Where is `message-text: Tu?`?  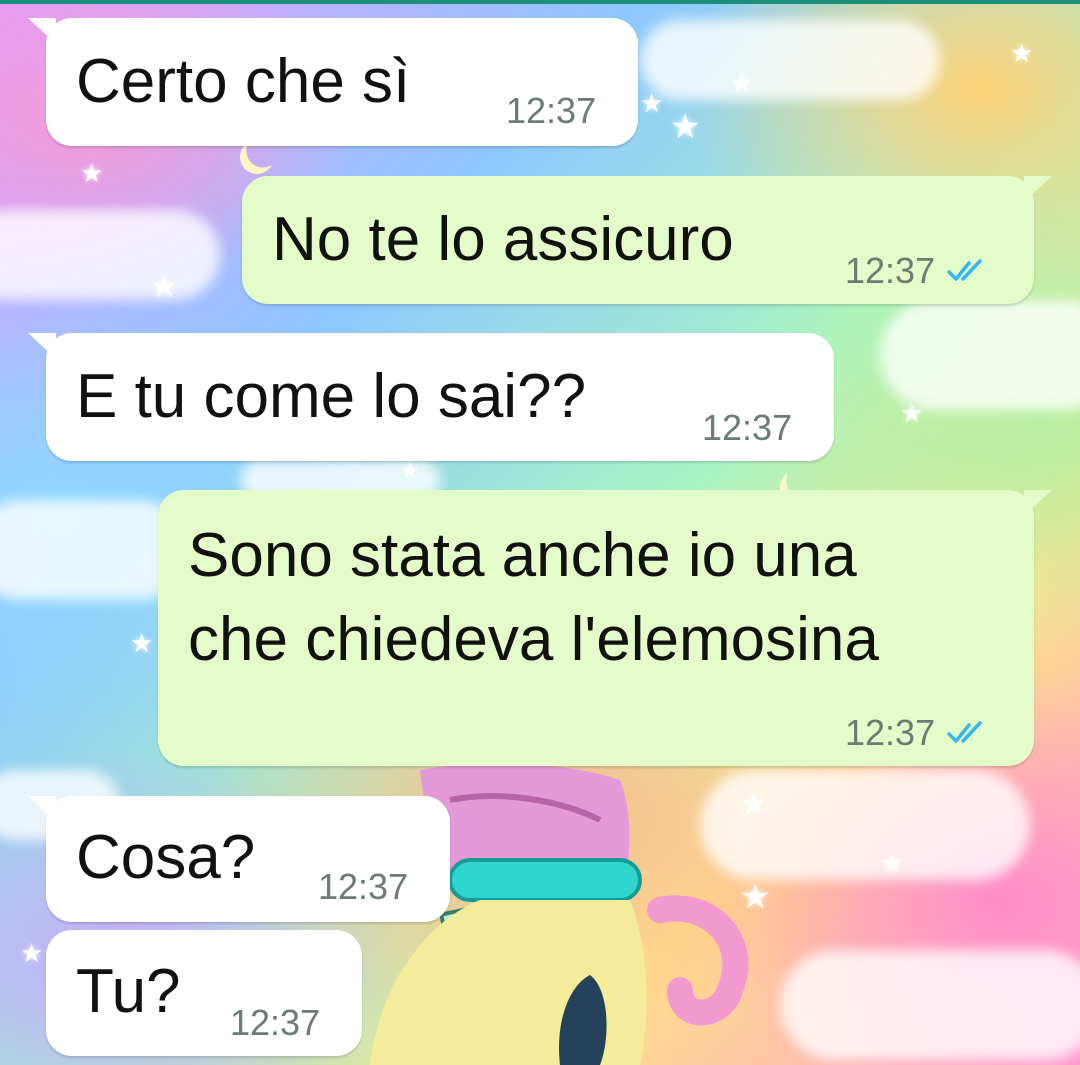 message-text: Tu? is located at coordinates (128, 991).